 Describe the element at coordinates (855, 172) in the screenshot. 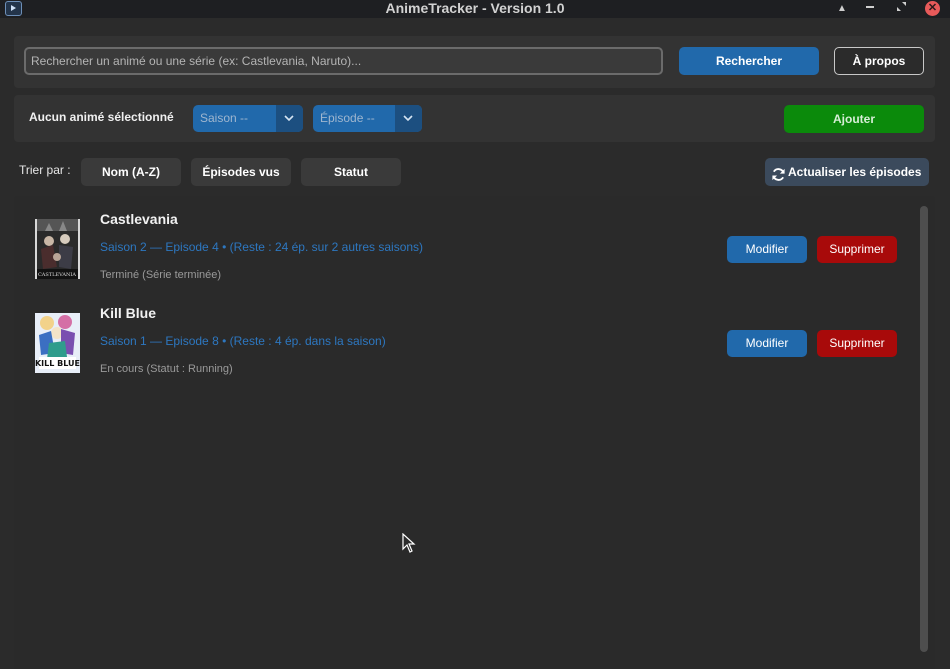

I see `refresh-episodes-label: Actualiser les épisodes` at that location.